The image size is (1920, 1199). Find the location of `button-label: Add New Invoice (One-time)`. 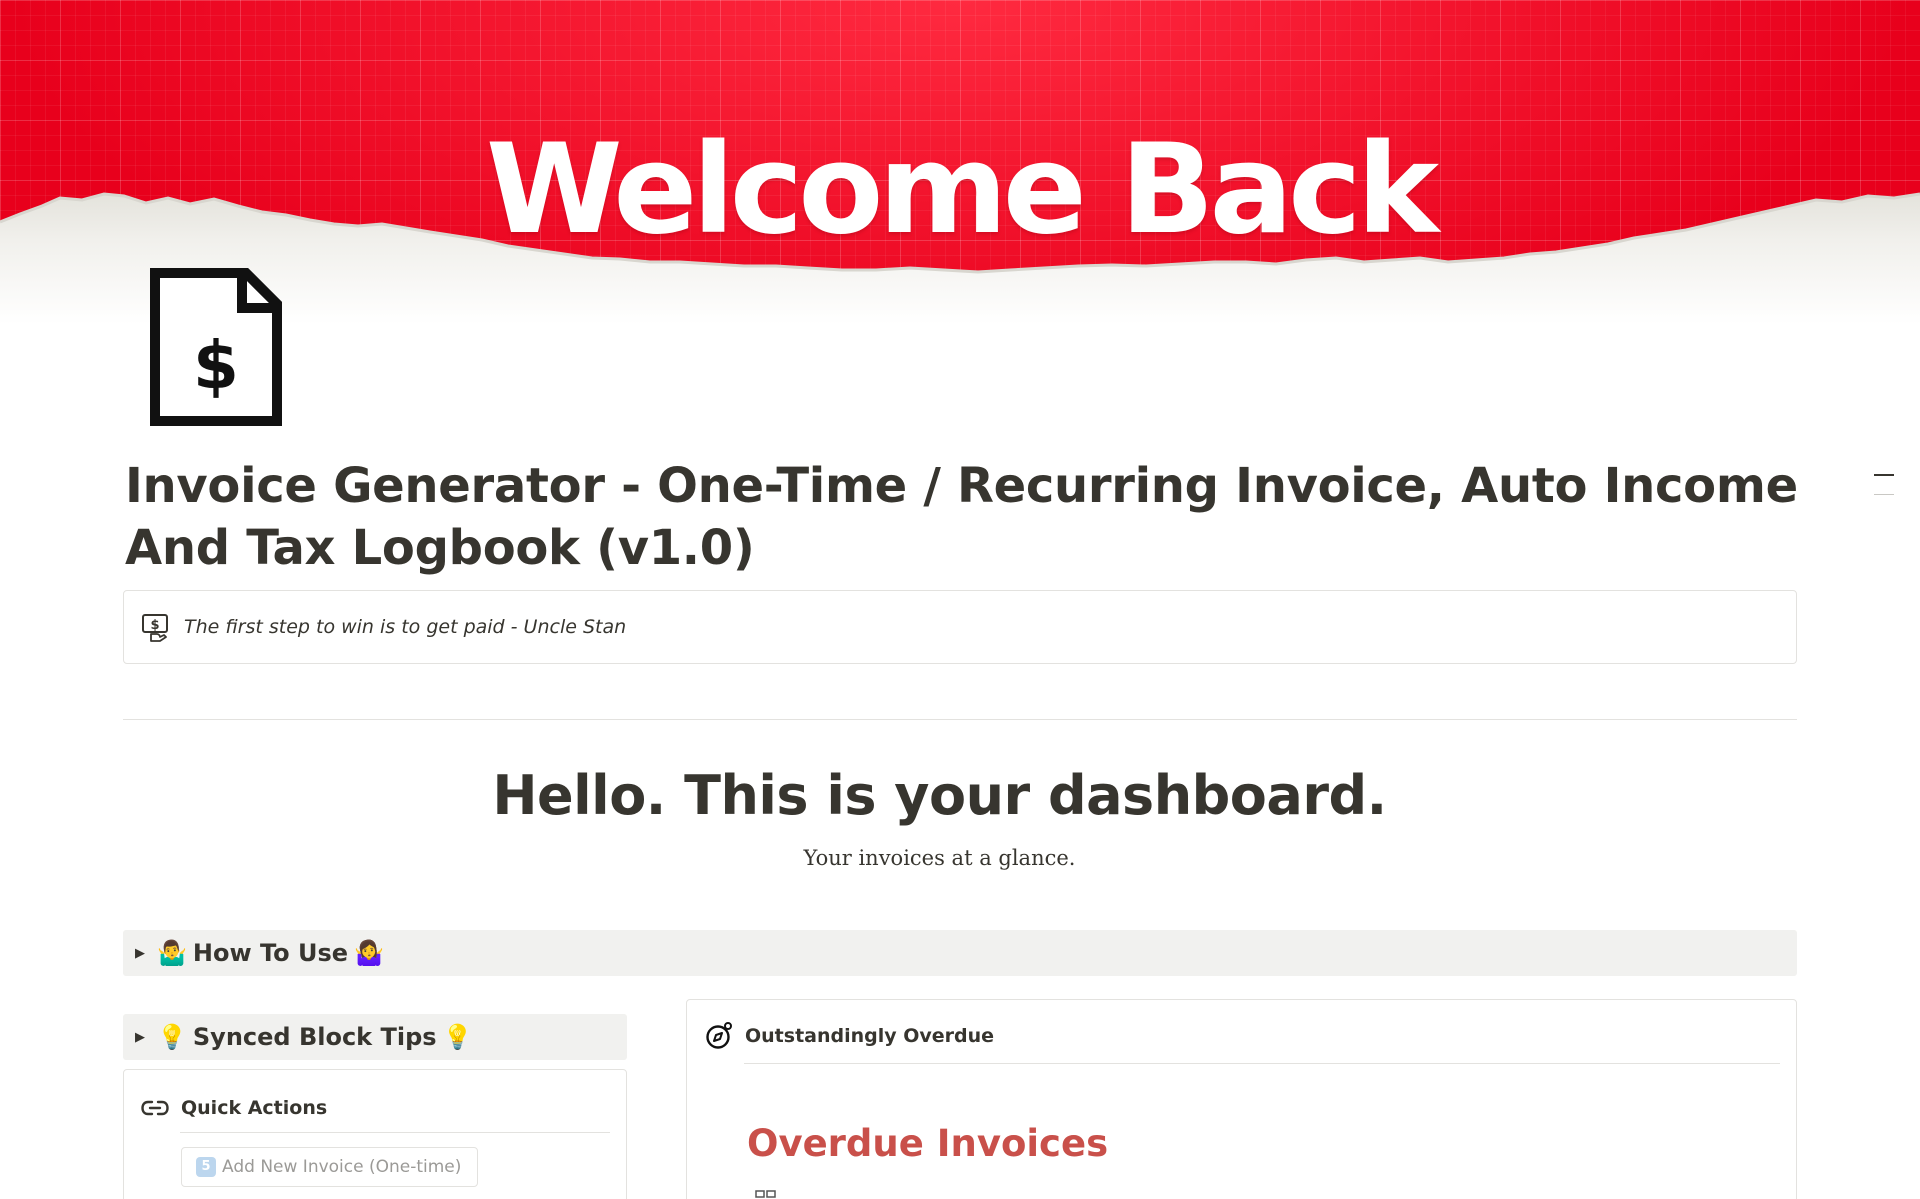

button-label: Add New Invoice (One-time) is located at coordinates (342, 1167).